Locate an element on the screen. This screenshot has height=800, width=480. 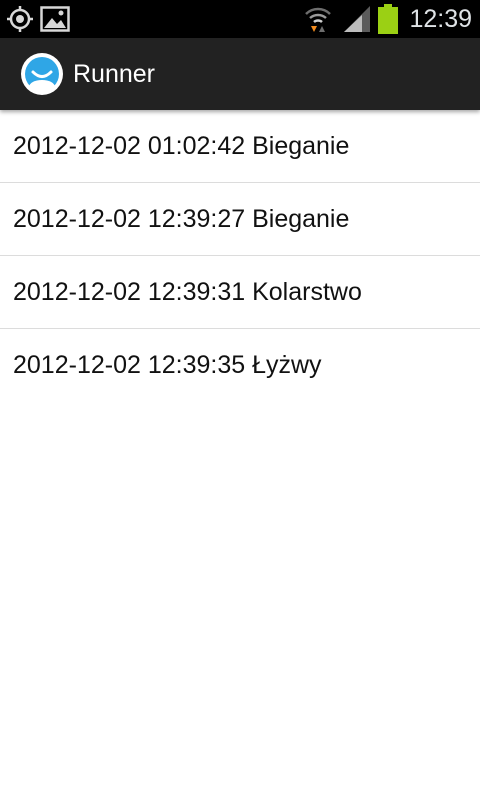
list-item: 2012-12-02 12:39:35 Łyżwy is located at coordinates (240, 365).